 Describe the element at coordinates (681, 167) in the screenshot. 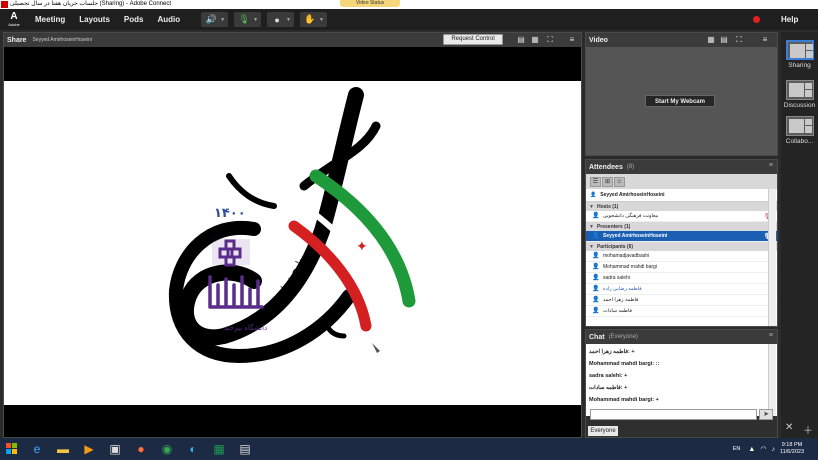

I see `attendees-pod-header: Attendees (8) ≡` at that location.